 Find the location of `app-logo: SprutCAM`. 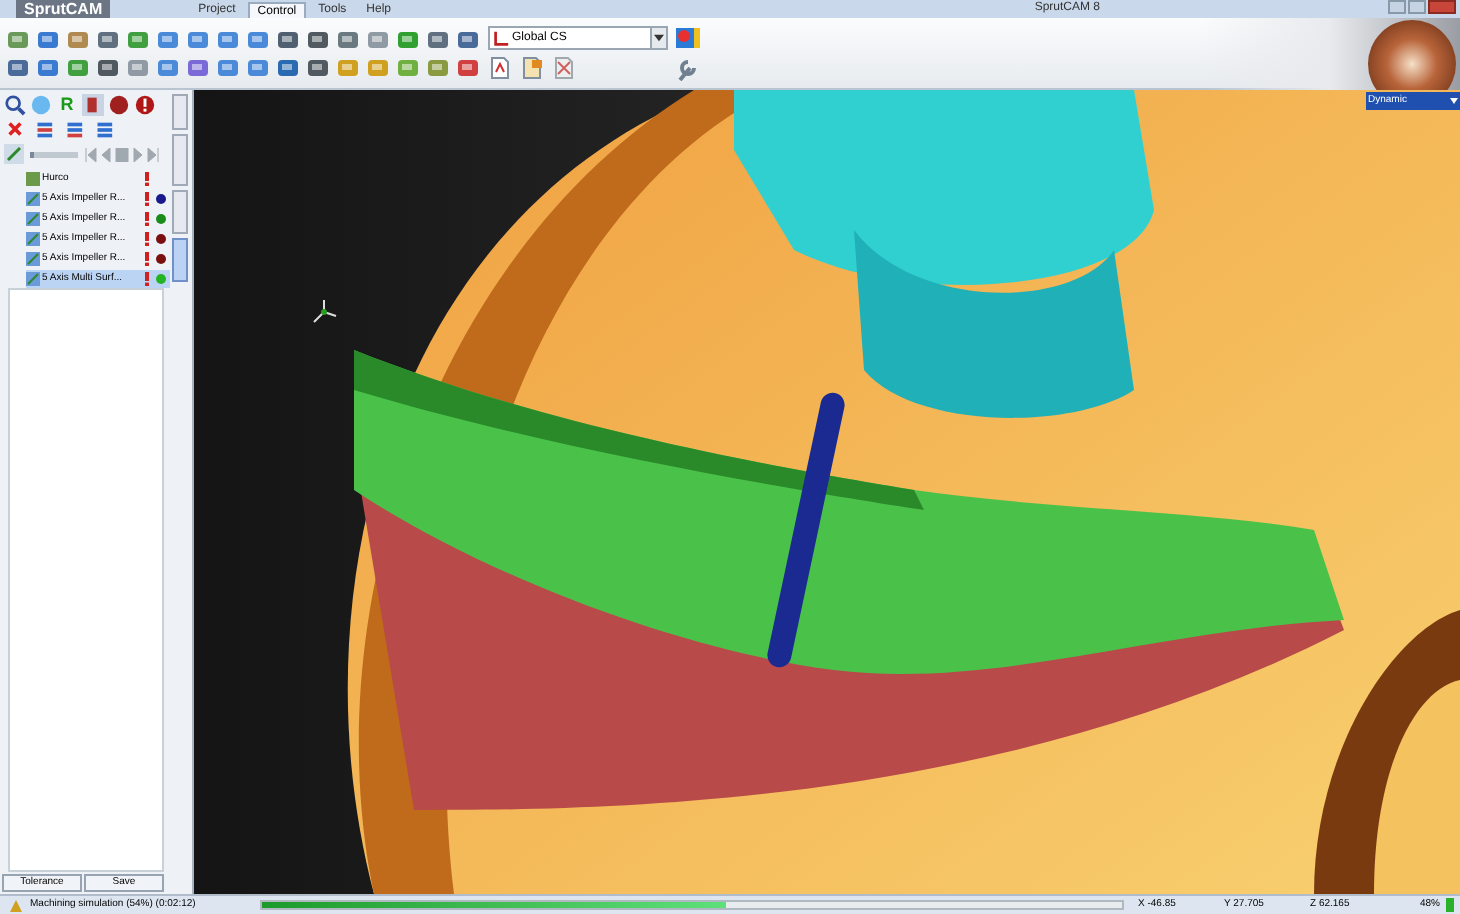

app-logo: SprutCAM is located at coordinates (63, 9).